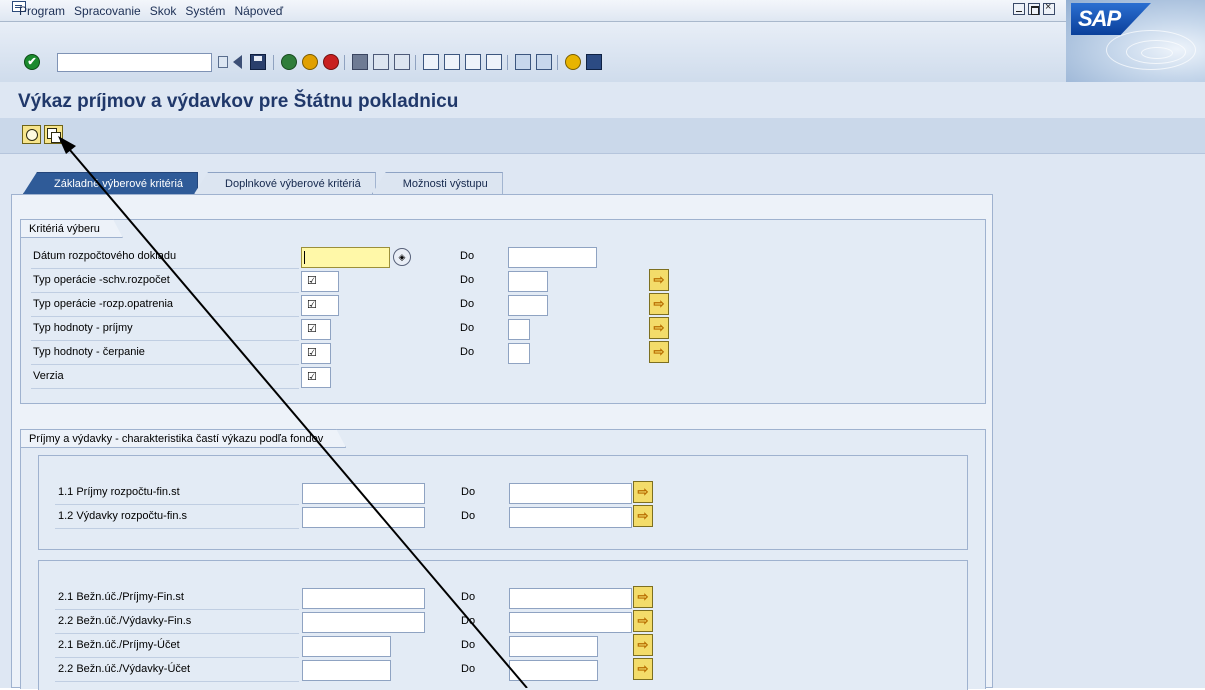  I want to click on field-label-date: Dátum rozpočtového dokladu, so click(105, 256).